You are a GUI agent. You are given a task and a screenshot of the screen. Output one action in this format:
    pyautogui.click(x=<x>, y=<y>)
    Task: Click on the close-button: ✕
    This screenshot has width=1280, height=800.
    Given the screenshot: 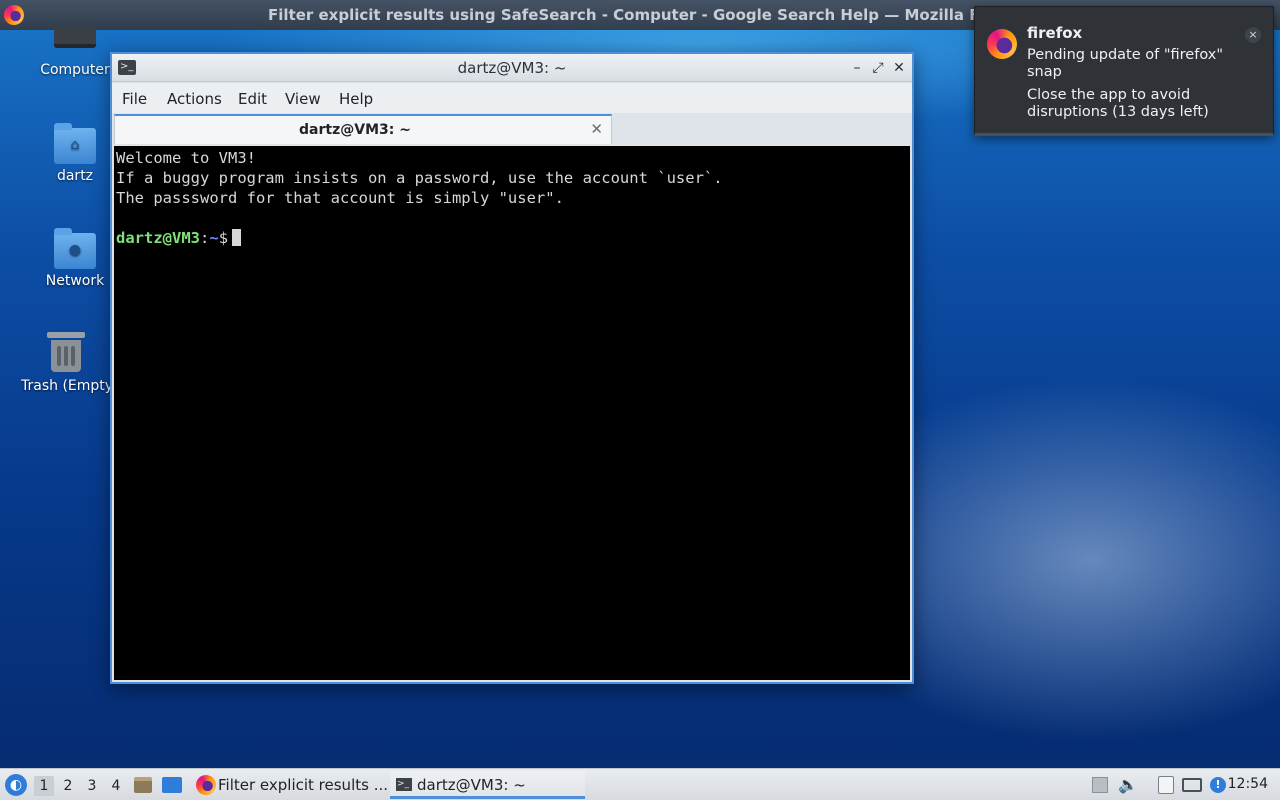 What is the action you would take?
    pyautogui.click(x=899, y=68)
    